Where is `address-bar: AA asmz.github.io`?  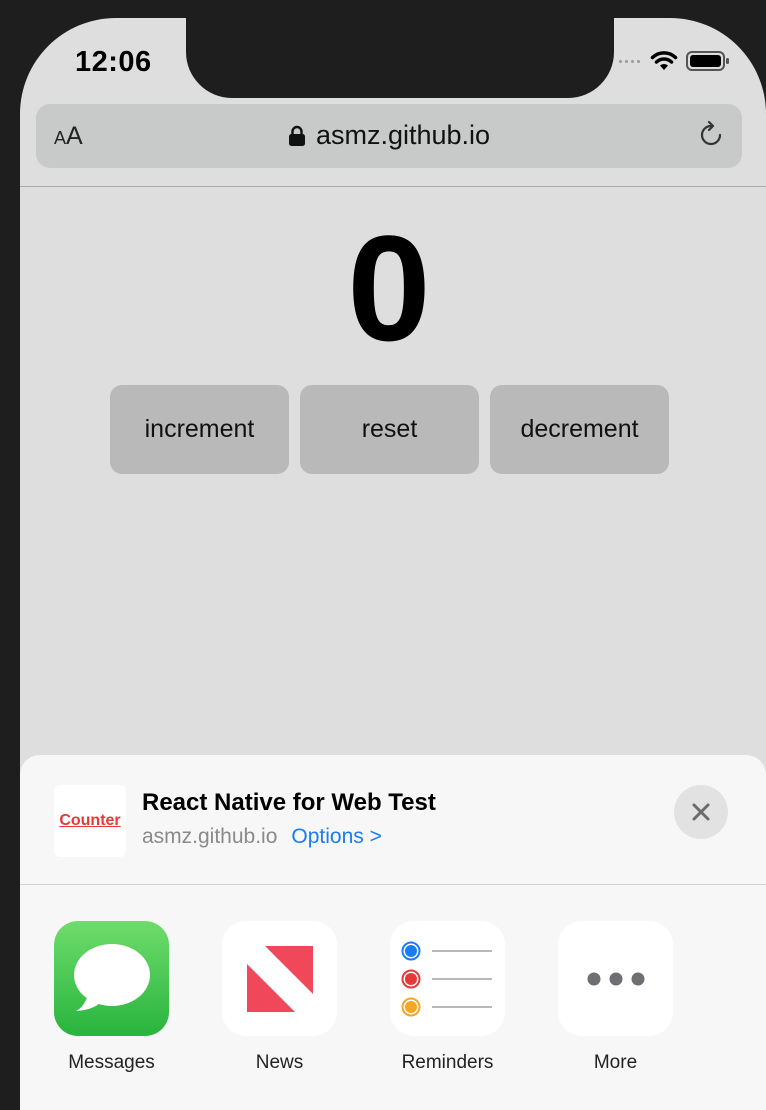 address-bar: AA asmz.github.io is located at coordinates (389, 136).